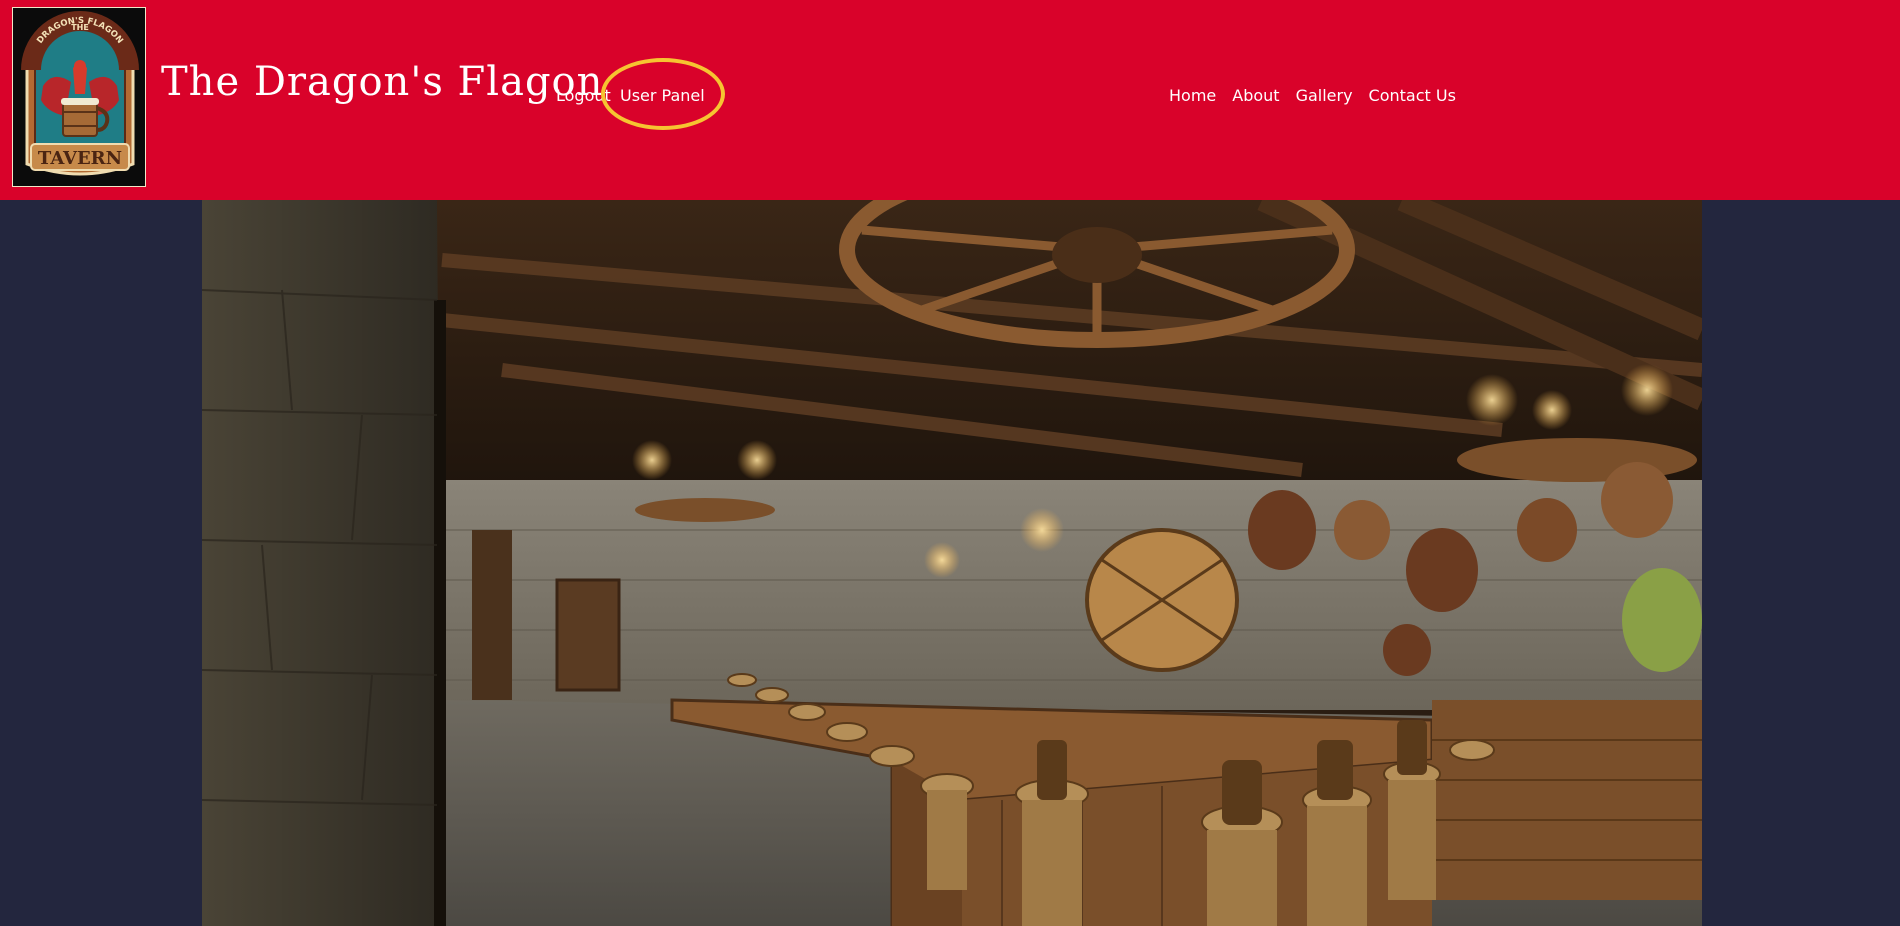 This screenshot has height=926, width=1900. What do you see at coordinates (583, 95) in the screenshot?
I see `logout-link: Logout` at bounding box center [583, 95].